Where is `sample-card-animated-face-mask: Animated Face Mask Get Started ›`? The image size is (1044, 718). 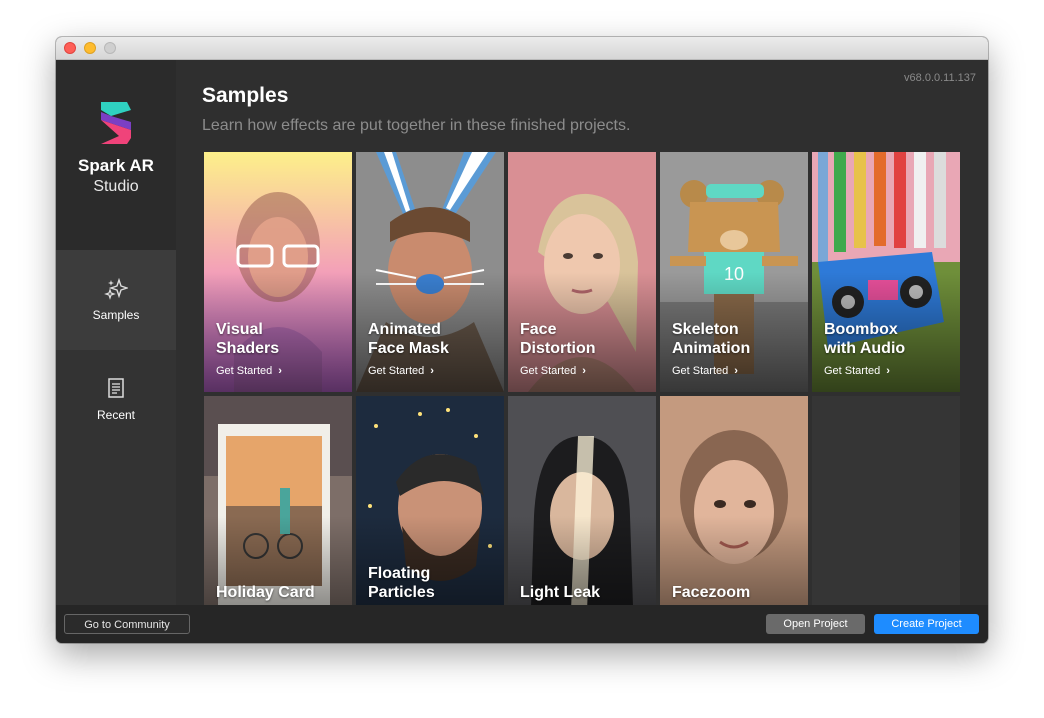 sample-card-animated-face-mask: Animated Face Mask Get Started › is located at coordinates (430, 272).